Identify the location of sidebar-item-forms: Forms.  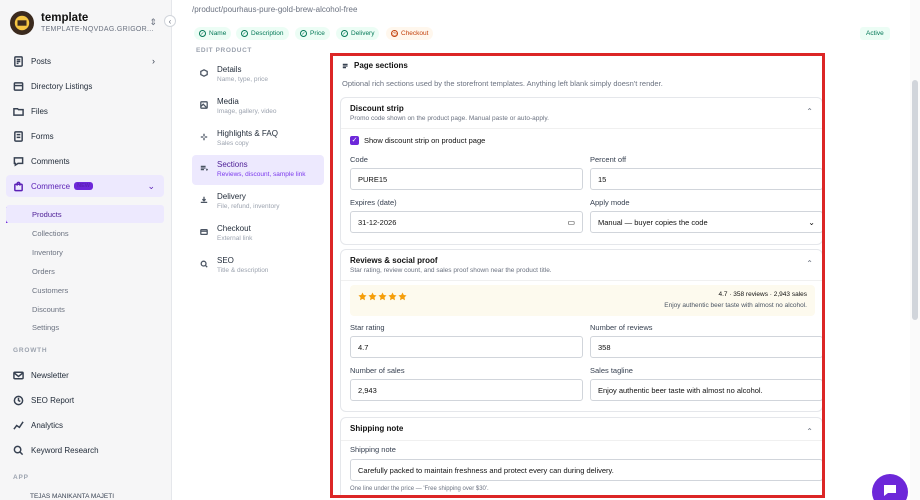
(85, 136).